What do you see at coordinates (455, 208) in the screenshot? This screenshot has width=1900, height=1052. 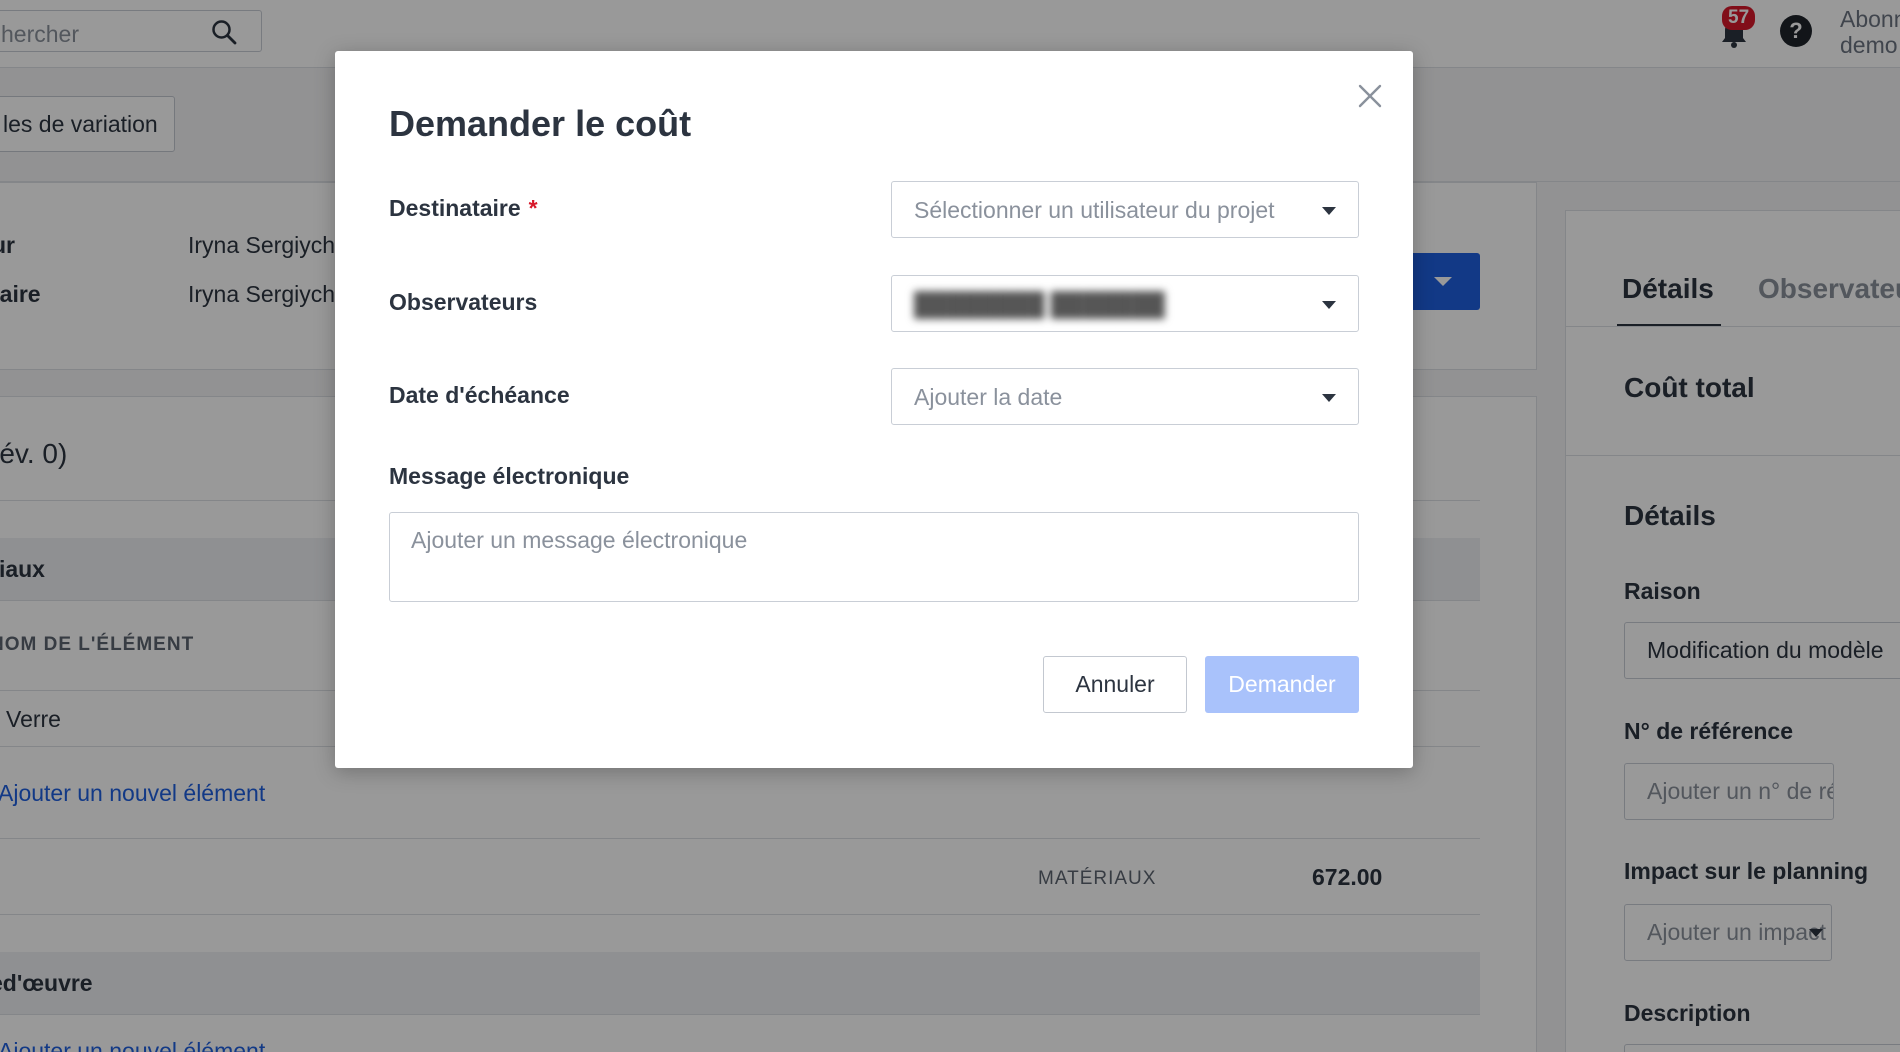 I see `recipient-label-text: Destinataire` at bounding box center [455, 208].